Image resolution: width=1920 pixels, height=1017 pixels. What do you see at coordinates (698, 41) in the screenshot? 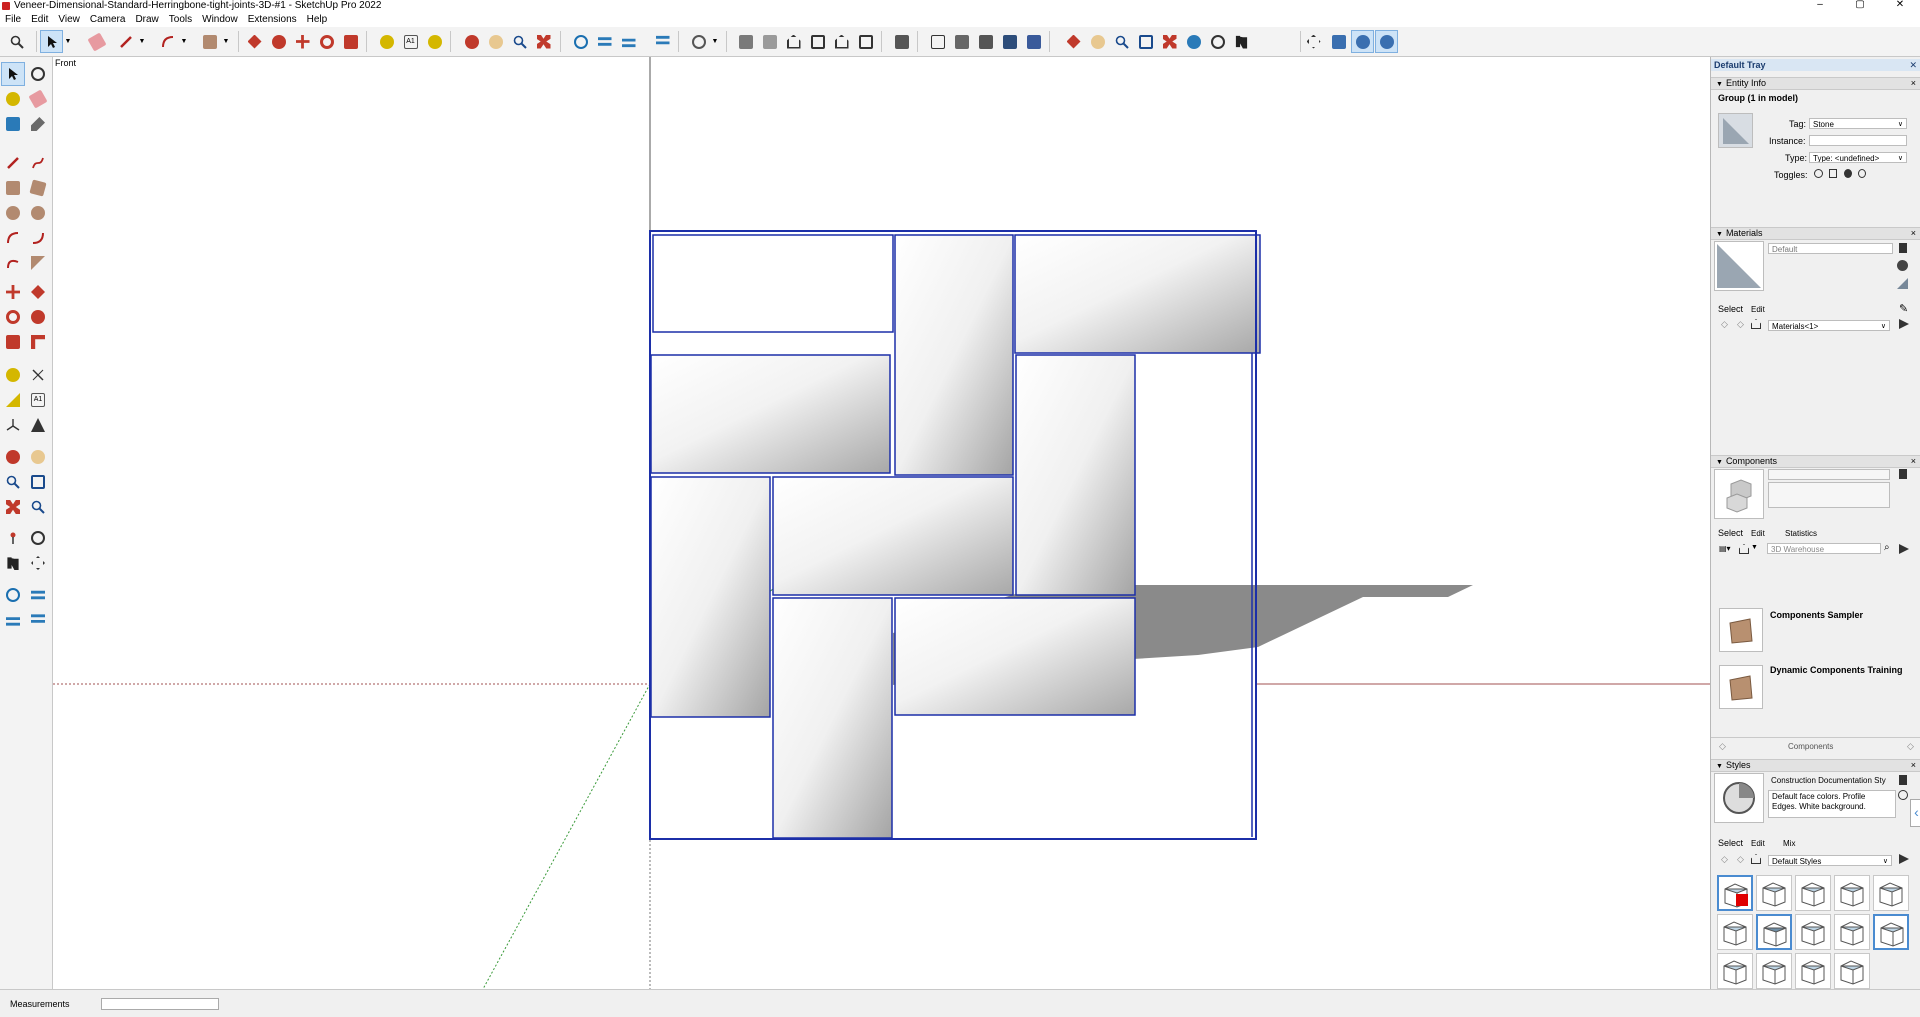
I see `account-button` at bounding box center [698, 41].